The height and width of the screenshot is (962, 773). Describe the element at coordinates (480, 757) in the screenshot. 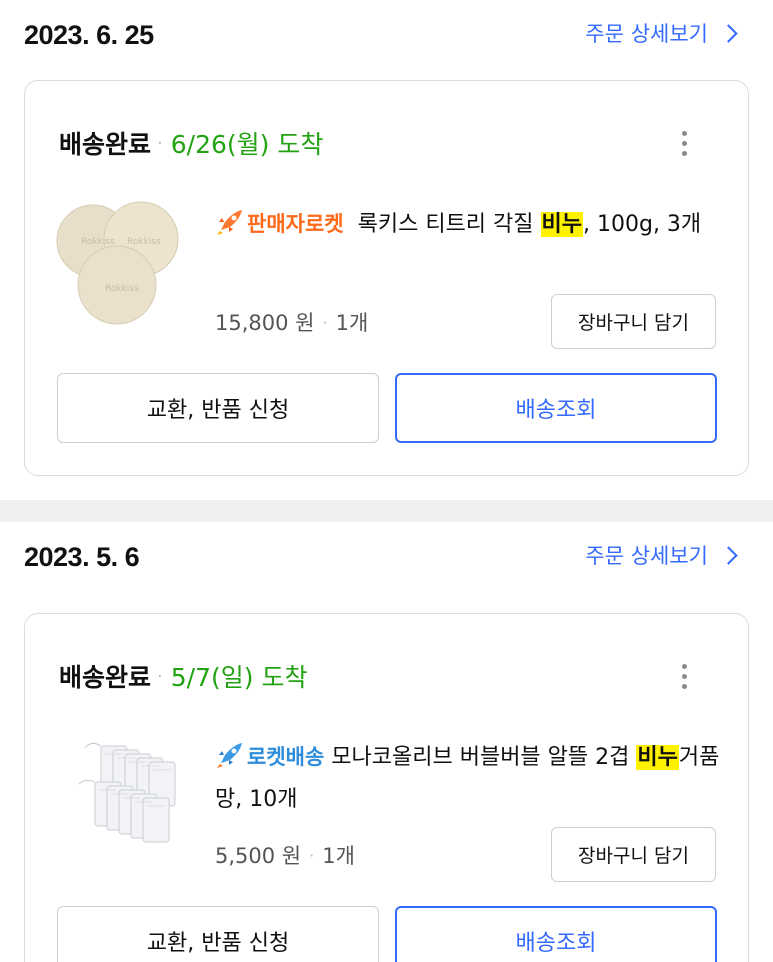

I see `product-title-text: 모나코올리브 버블버블 알뜰 2겹` at that location.